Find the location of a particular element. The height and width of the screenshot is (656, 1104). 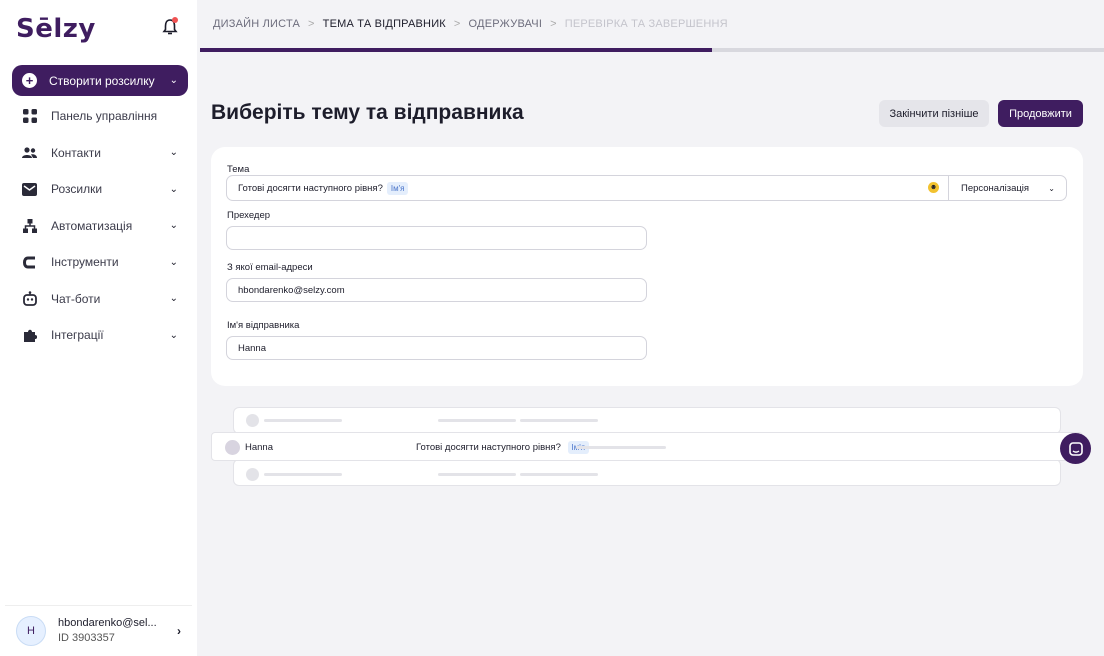

preheader-input is located at coordinates (436, 238).